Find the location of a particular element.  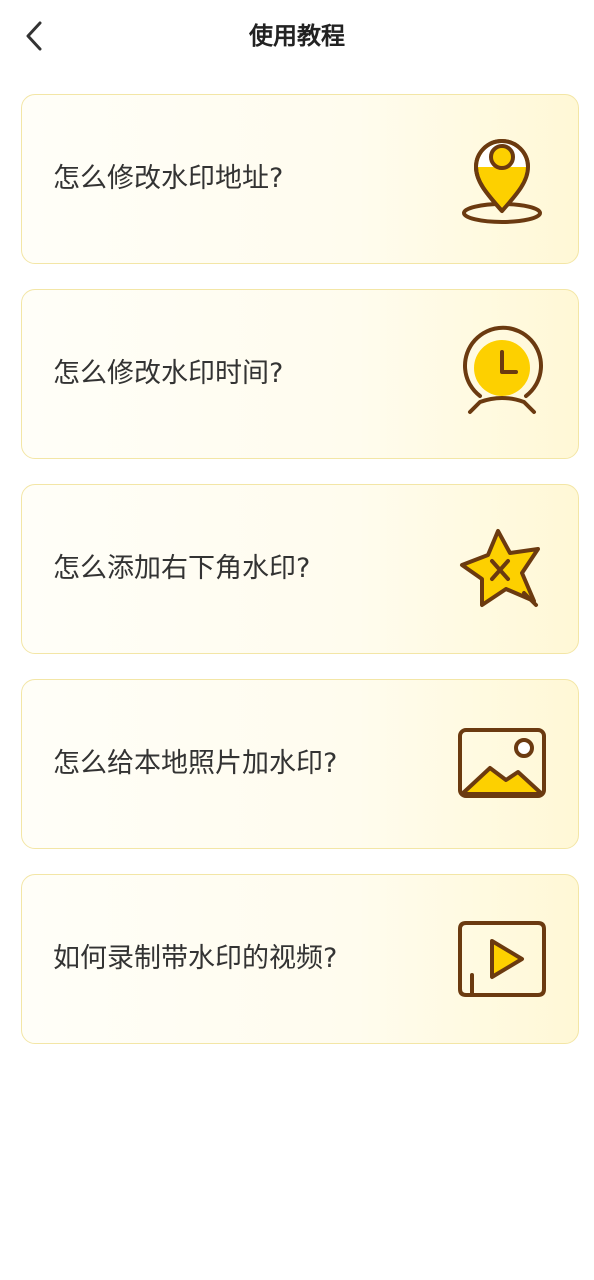

tutorial-card-time: 怎么修改水印时间? is located at coordinates (300, 374).